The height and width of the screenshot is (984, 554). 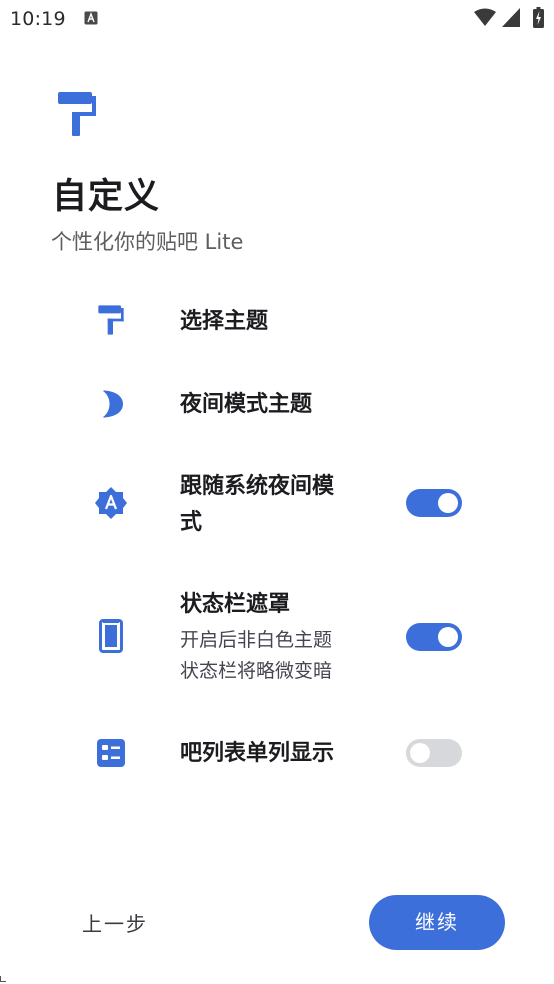 What do you see at coordinates (434, 637) in the screenshot?
I see `status-bar-mask-toggle` at bounding box center [434, 637].